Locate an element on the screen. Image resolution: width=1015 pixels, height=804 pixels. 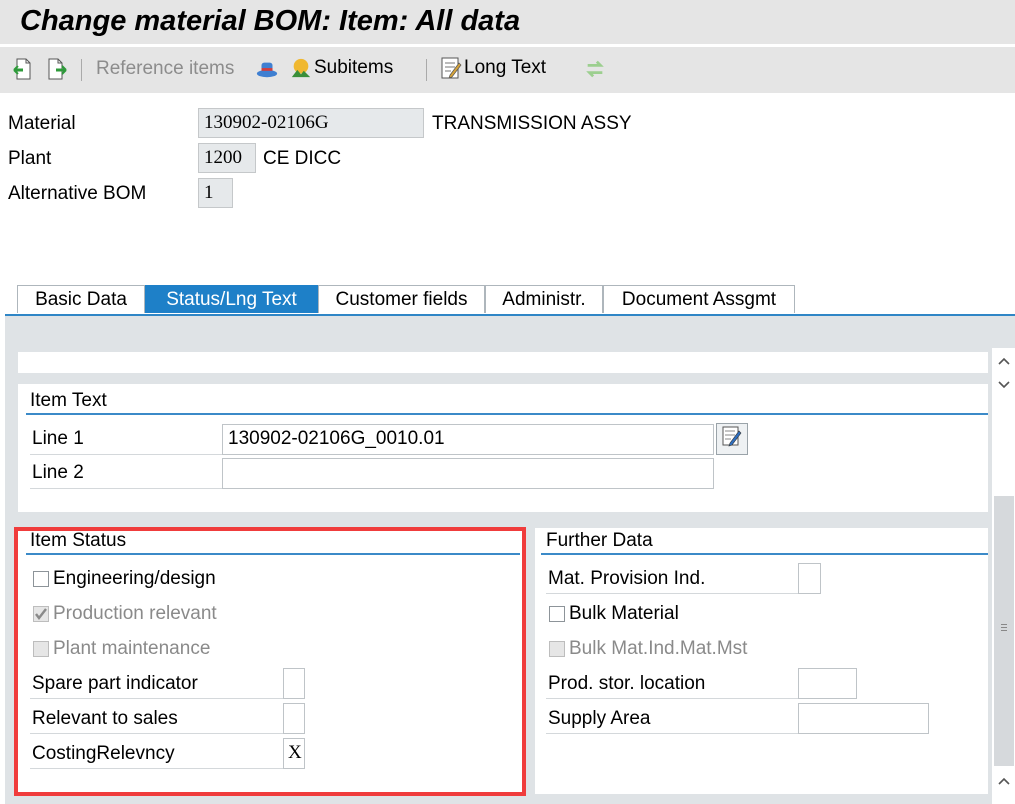
scroll-down-arrow-icon is located at coordinates (1003, 385).